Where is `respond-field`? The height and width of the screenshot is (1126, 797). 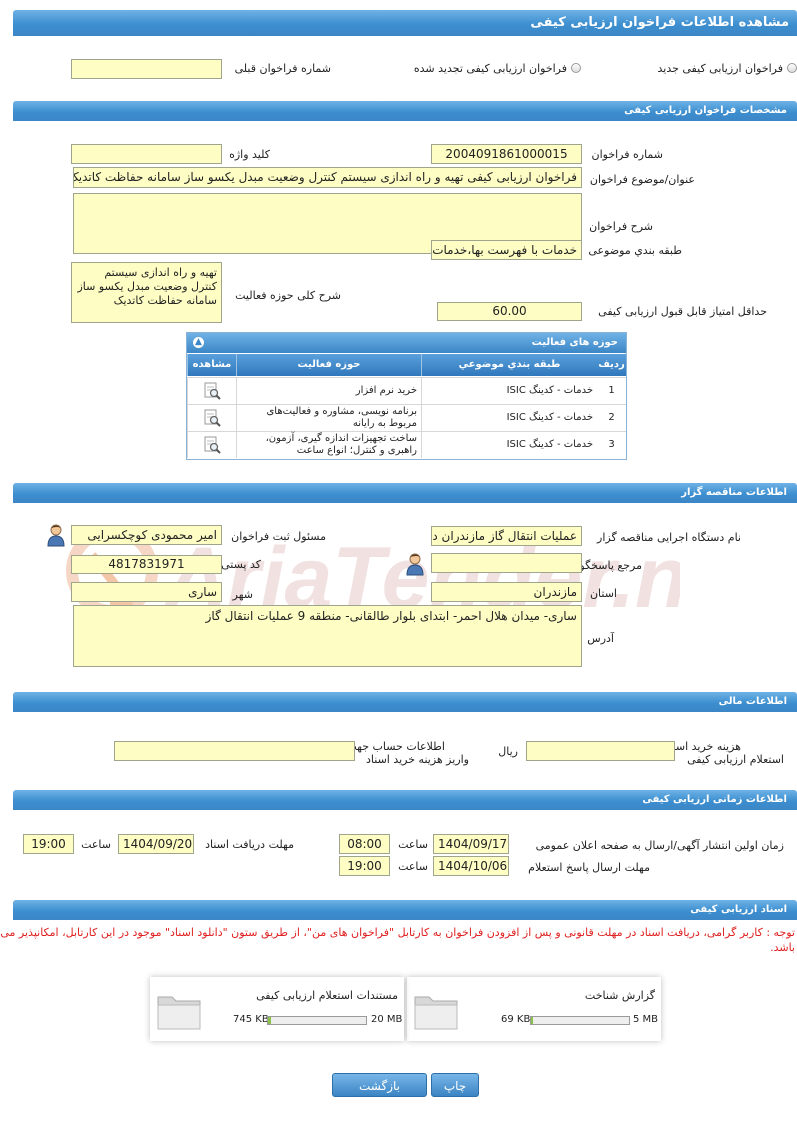
respond-field is located at coordinates (506, 563).